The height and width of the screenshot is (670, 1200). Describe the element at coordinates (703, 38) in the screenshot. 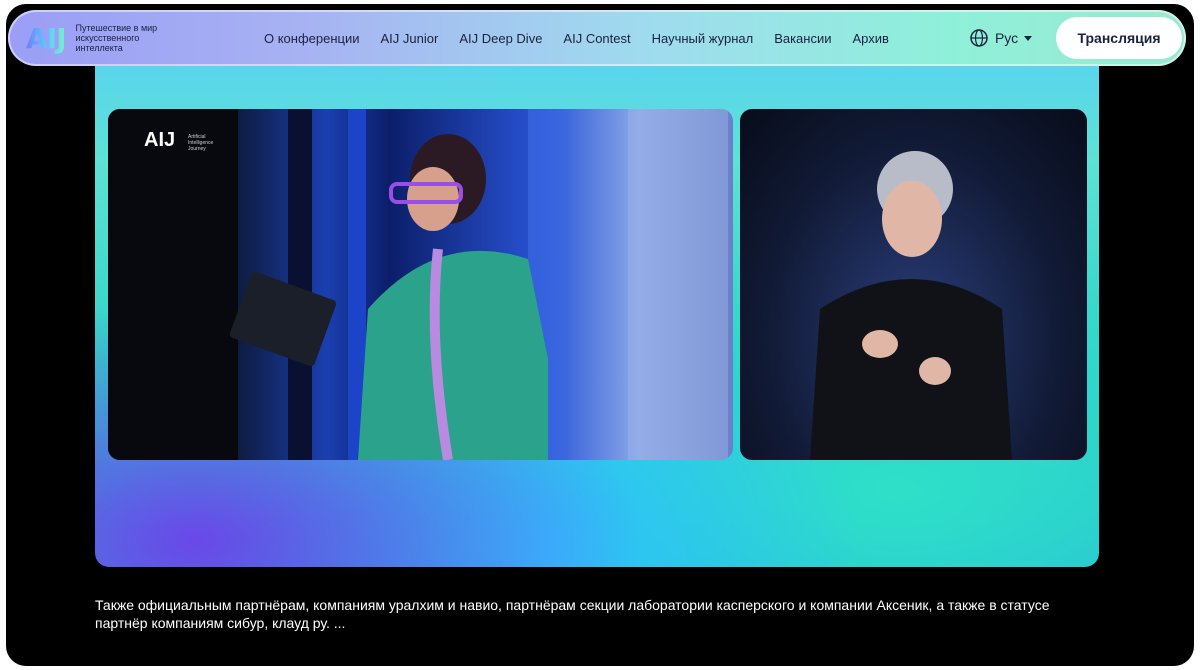

I see `nav-item-journal: Научный журнал` at that location.